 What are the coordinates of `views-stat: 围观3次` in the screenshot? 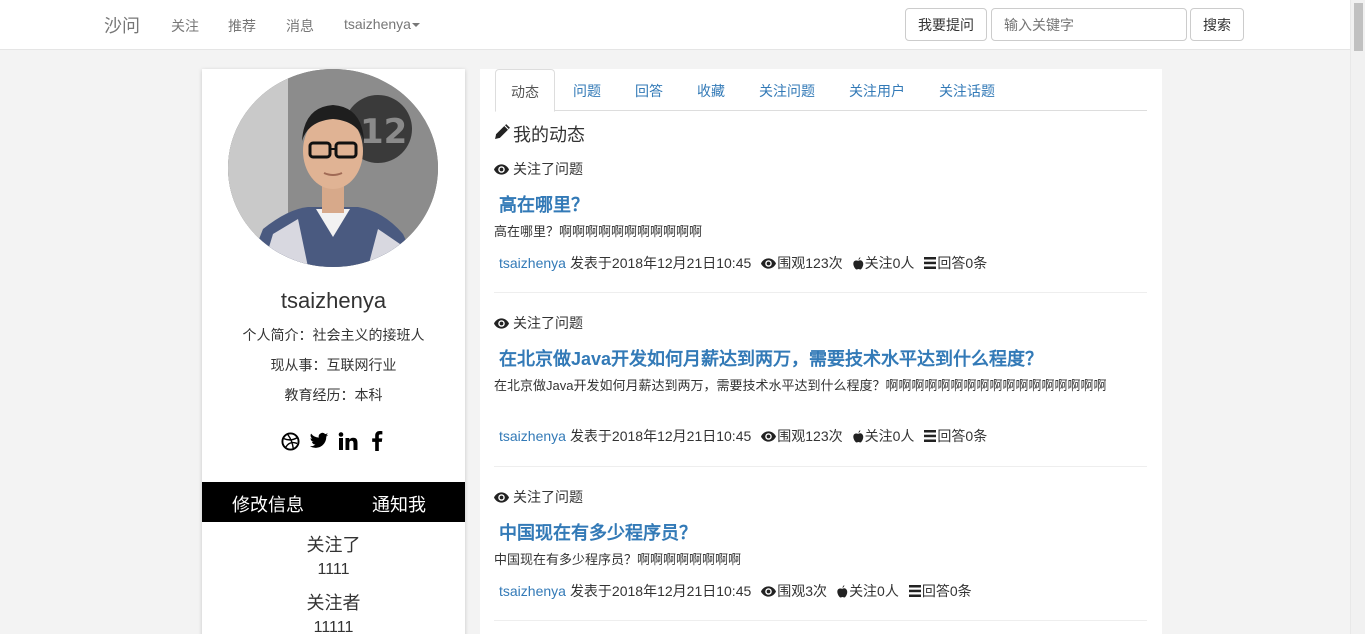 It's located at (794, 591).